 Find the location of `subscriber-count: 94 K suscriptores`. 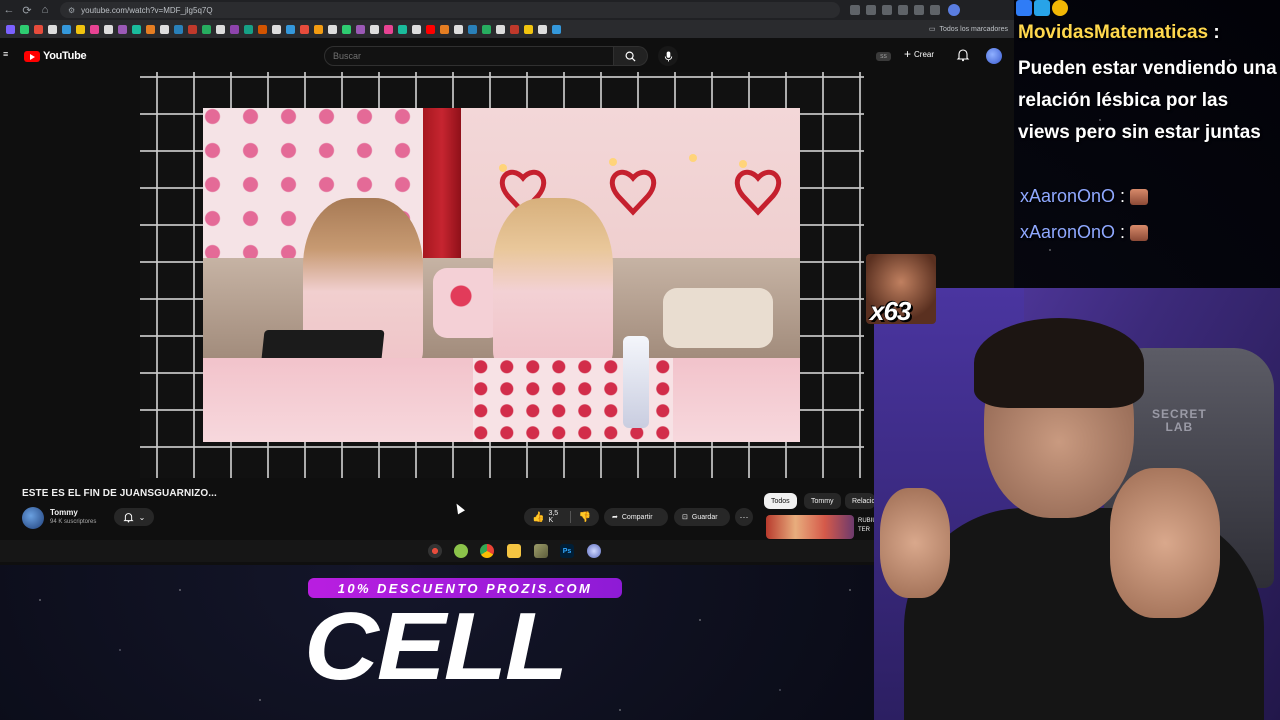

subscriber-count: 94 K suscriptores is located at coordinates (73, 522).